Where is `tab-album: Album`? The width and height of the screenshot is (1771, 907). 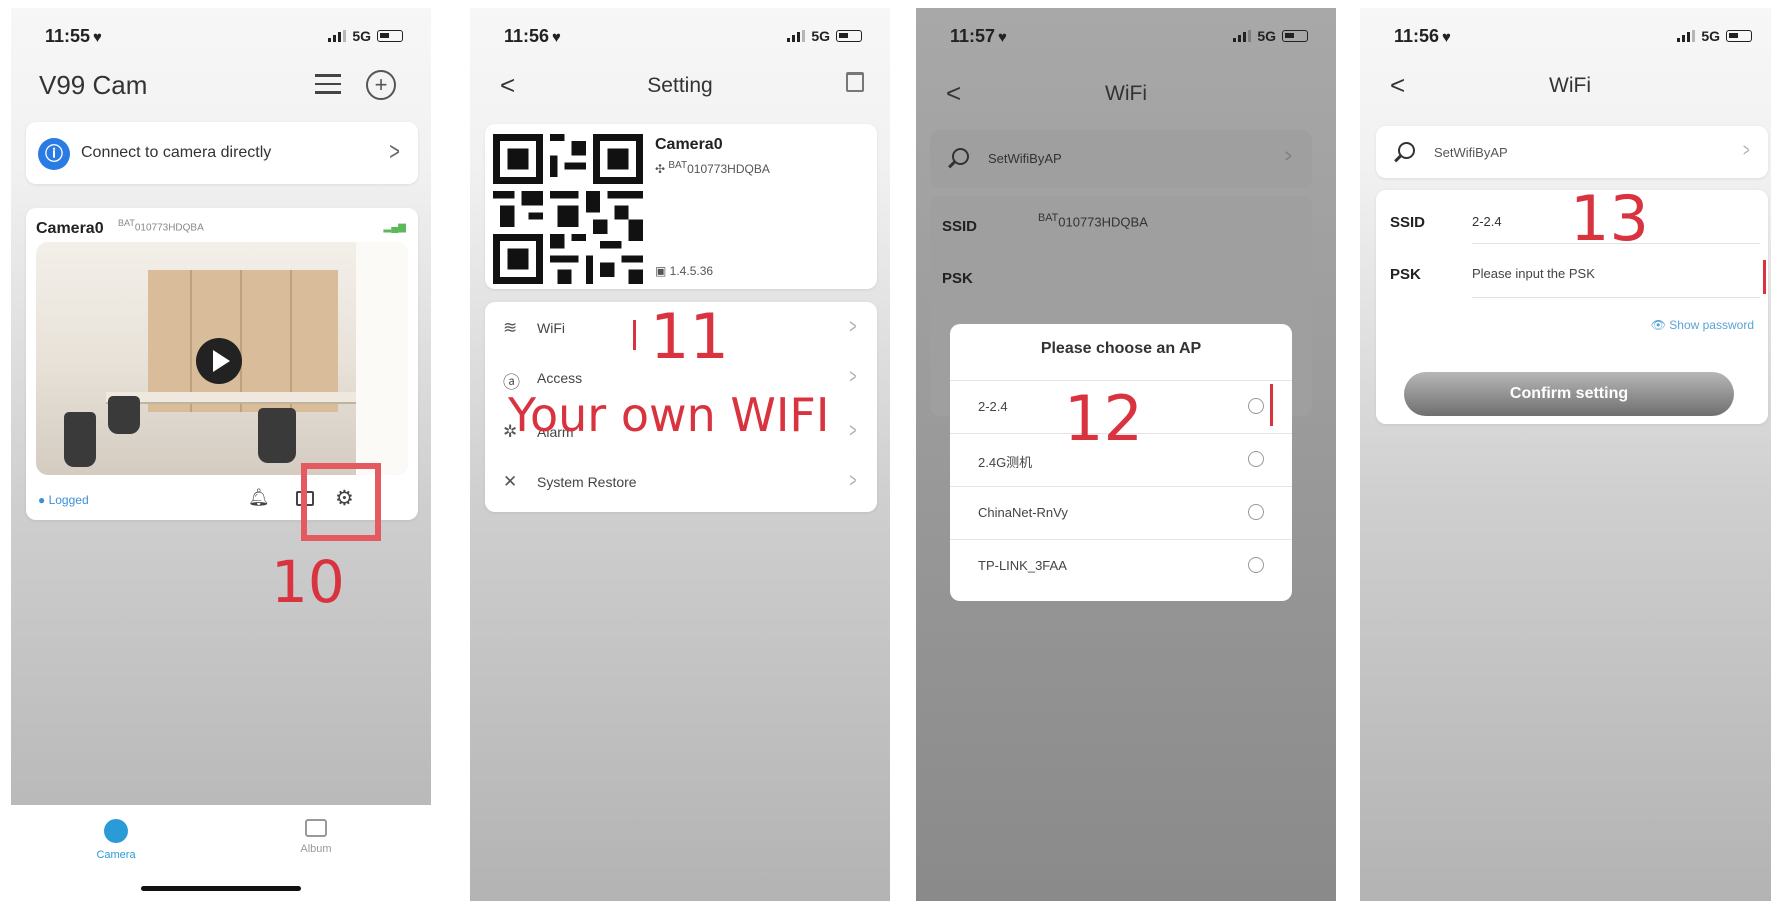 tab-album: Album is located at coordinates (316, 837).